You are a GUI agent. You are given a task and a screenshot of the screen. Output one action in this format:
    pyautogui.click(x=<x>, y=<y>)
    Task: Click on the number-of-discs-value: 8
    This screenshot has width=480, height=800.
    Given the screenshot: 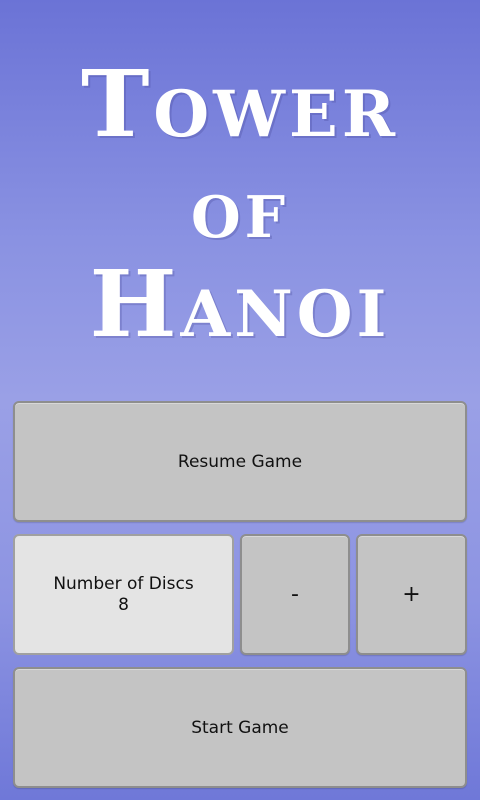 What is the action you would take?
    pyautogui.click(x=123, y=604)
    